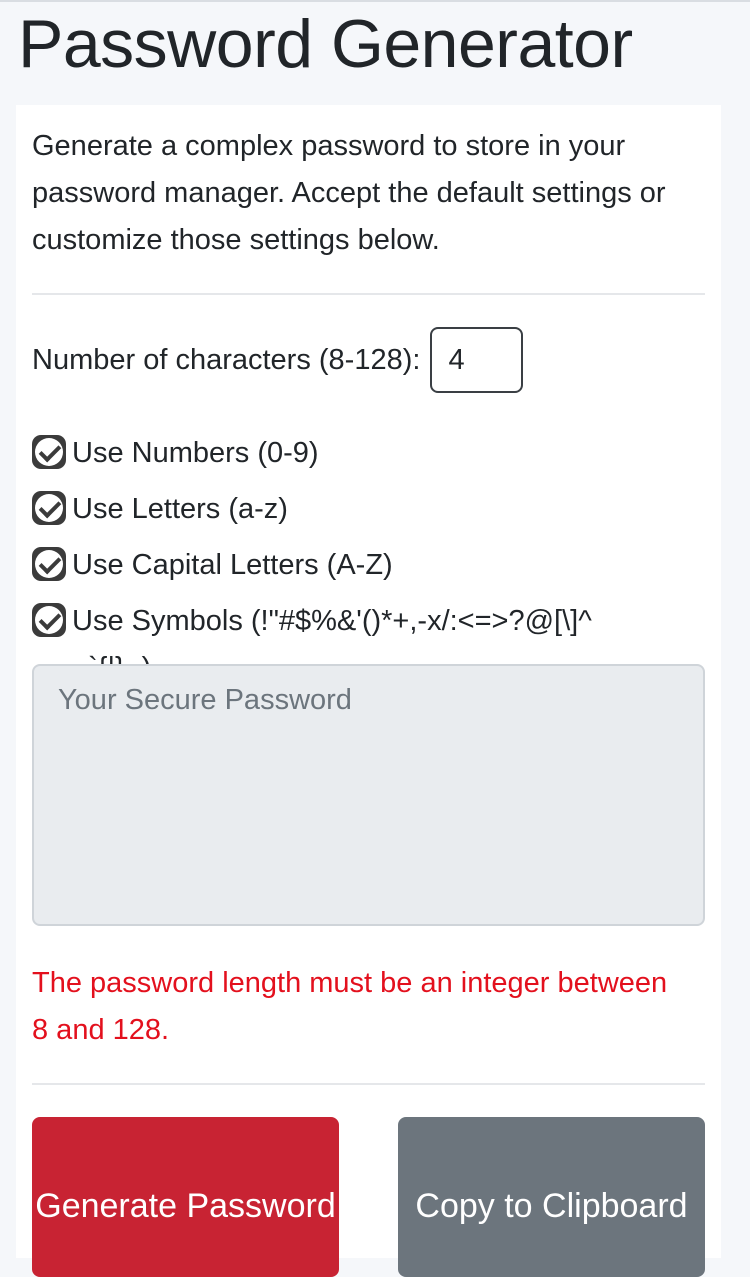  I want to click on copy-to-clipboard-button: Copy to Clipboard, so click(551, 1197).